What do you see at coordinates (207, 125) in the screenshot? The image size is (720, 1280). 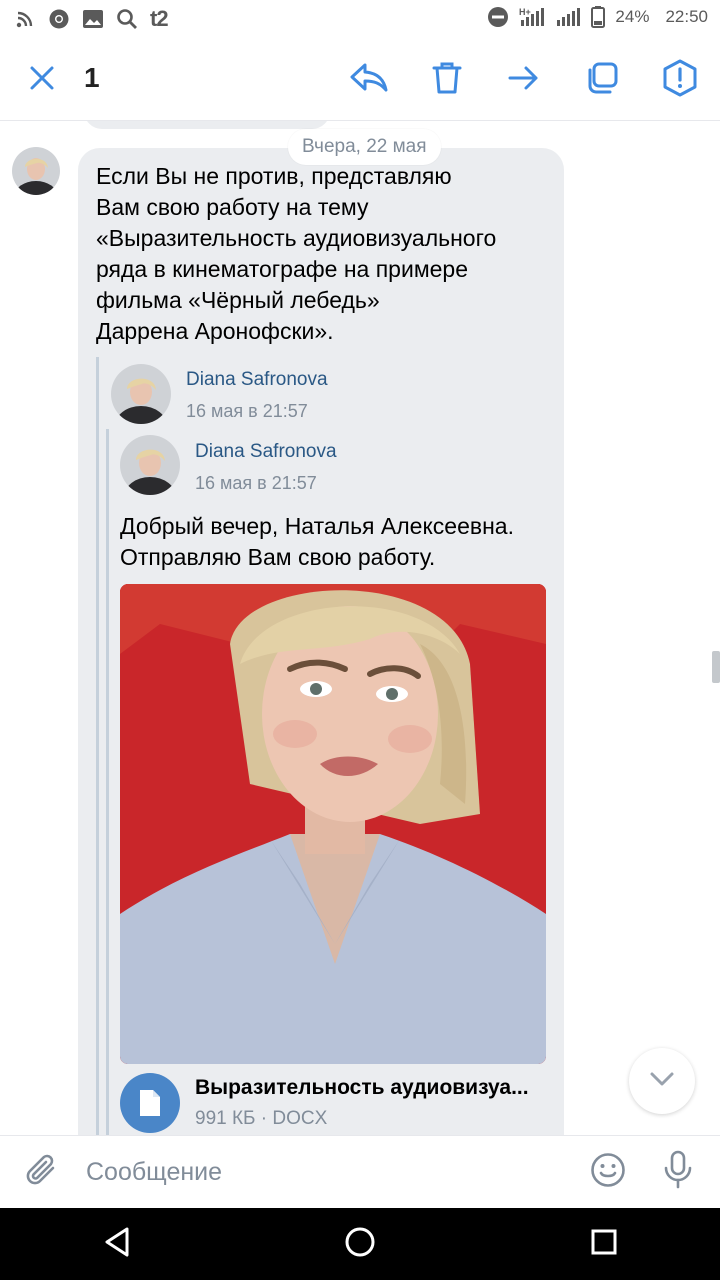 I see `previous-message-bubble` at bounding box center [207, 125].